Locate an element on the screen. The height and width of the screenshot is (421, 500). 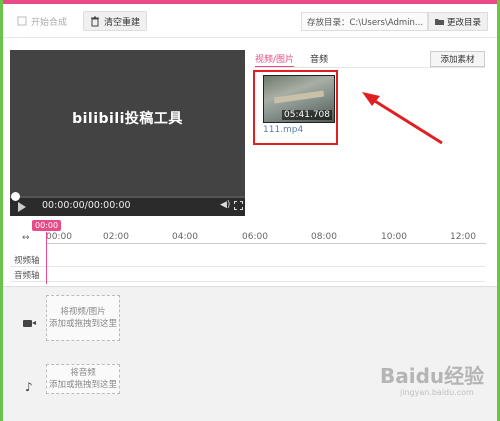
media-thumbnail: 05:41.708 is located at coordinates (299, 99).